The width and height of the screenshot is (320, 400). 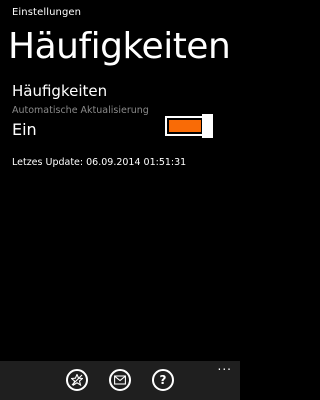 I want to click on help-button: ?, so click(x=163, y=380).